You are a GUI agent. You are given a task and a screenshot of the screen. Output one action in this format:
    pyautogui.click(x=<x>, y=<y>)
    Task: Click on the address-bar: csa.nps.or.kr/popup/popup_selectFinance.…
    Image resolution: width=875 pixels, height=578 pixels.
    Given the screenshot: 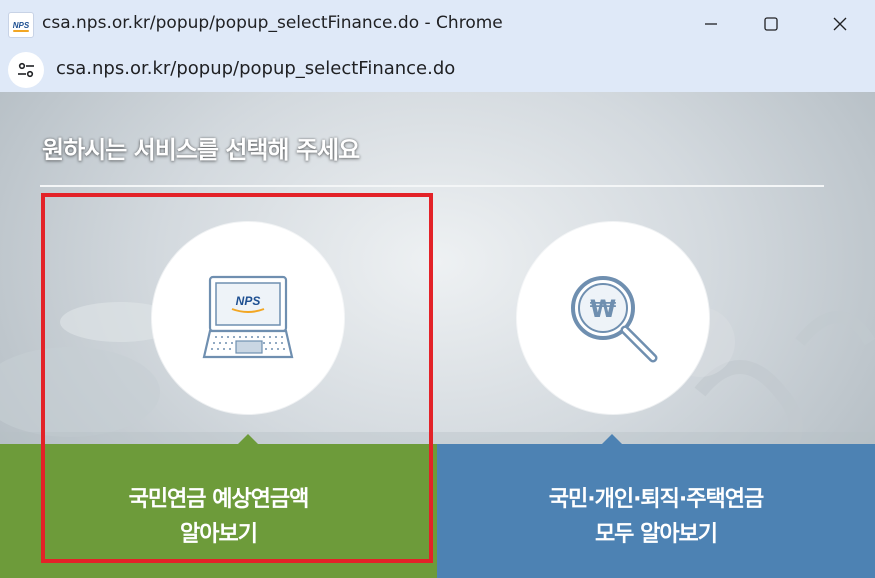 What is the action you would take?
    pyautogui.click(x=437, y=70)
    